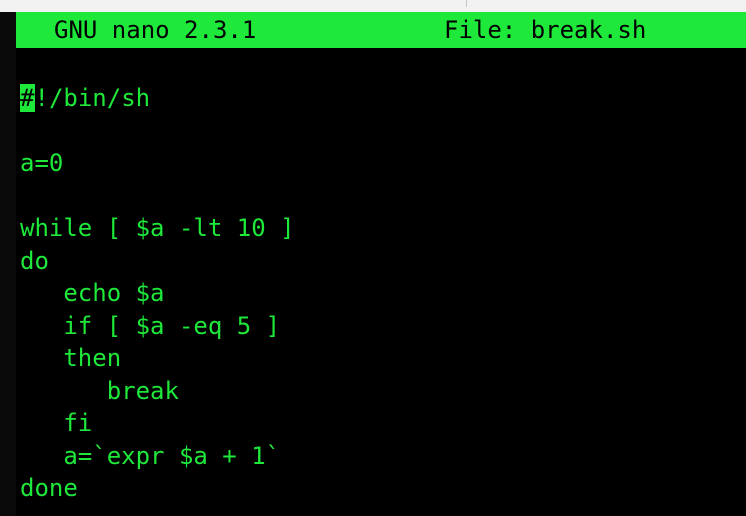 This screenshot has height=516, width=746. I want to click on editor-line: break, so click(380, 391).